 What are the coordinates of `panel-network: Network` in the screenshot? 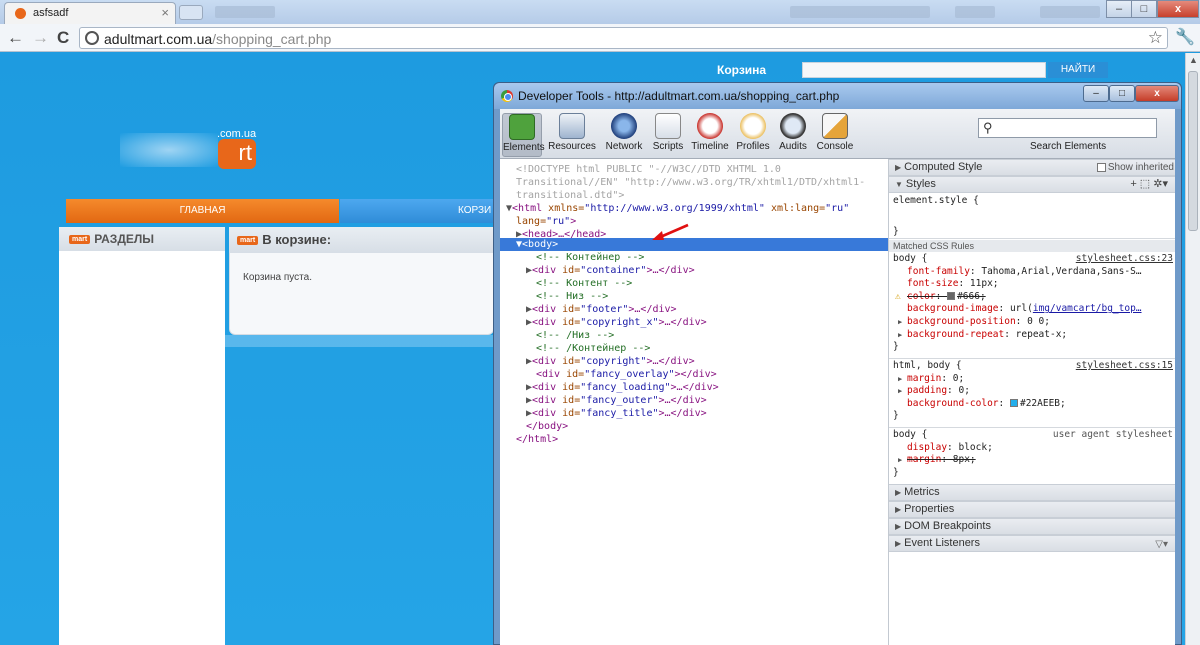 It's located at (624, 135).